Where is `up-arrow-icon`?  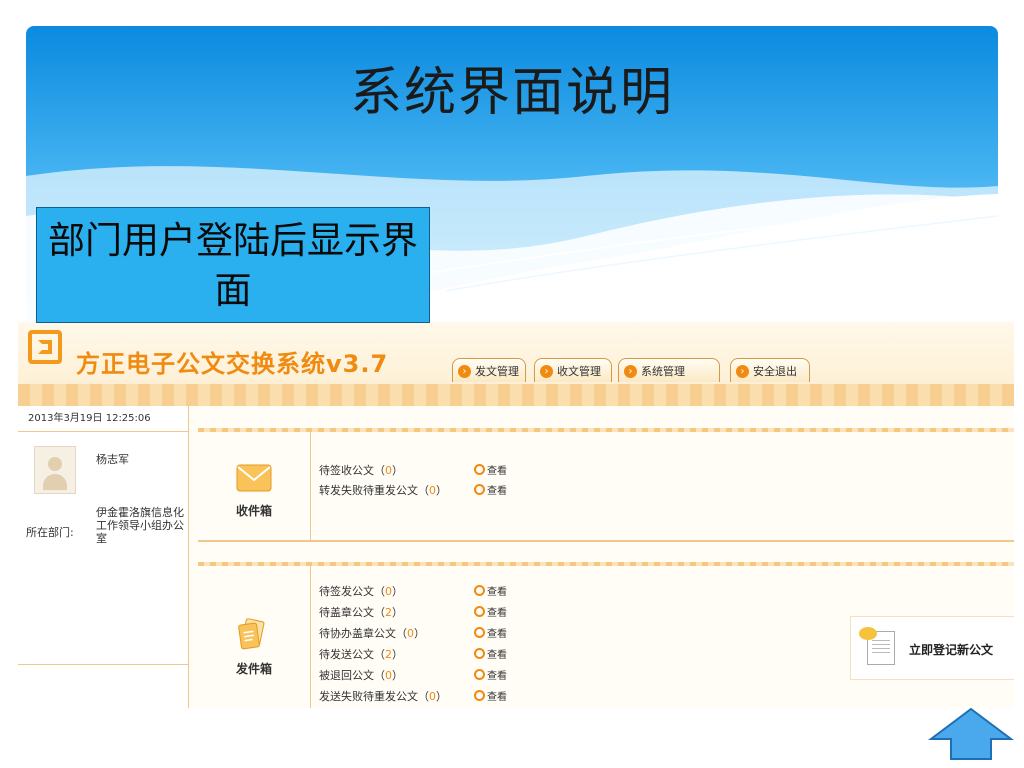
up-arrow-icon is located at coordinates (971, 734).